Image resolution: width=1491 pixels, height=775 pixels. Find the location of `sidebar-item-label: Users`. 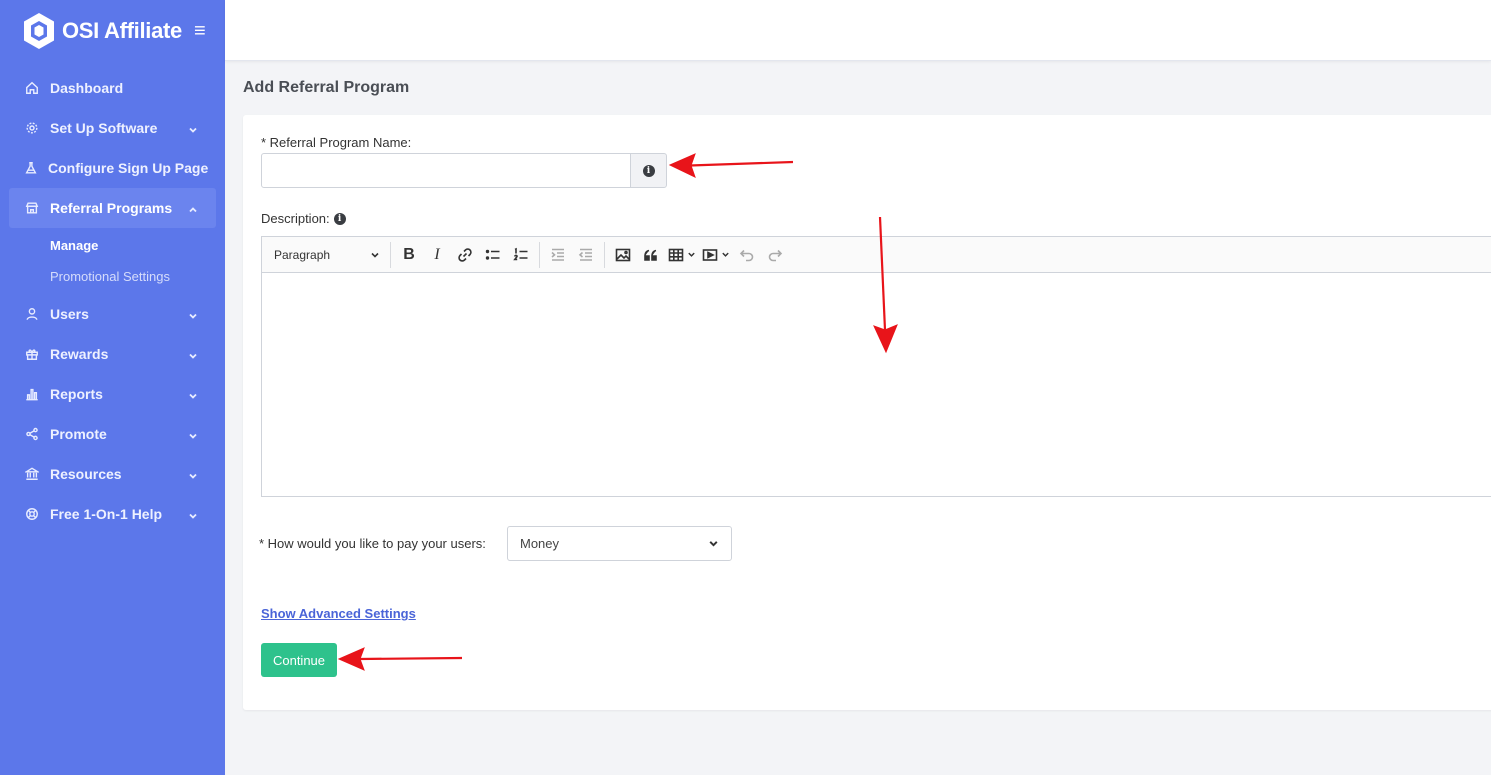

sidebar-item-label: Users is located at coordinates (69, 314).